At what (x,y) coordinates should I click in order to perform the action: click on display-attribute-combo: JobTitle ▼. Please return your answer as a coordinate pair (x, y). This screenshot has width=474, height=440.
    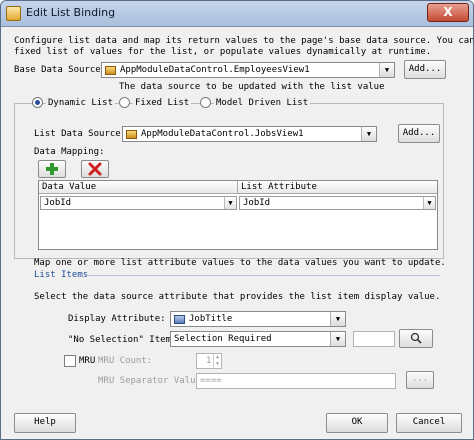
    Looking at the image, I should click on (258, 319).